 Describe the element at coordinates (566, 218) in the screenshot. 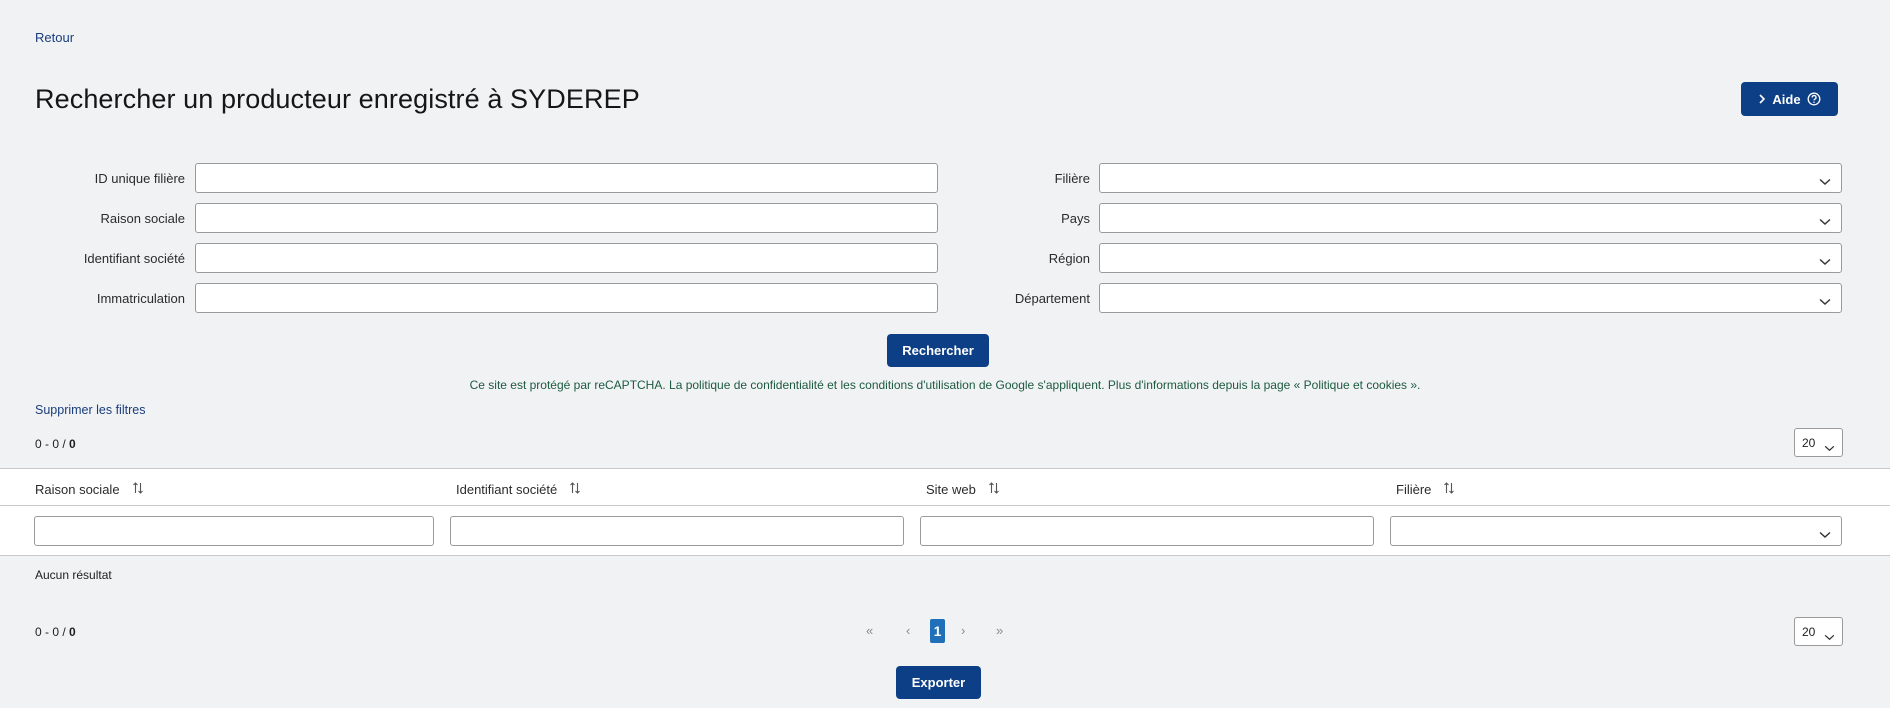

I see `raison-sociale-input` at that location.